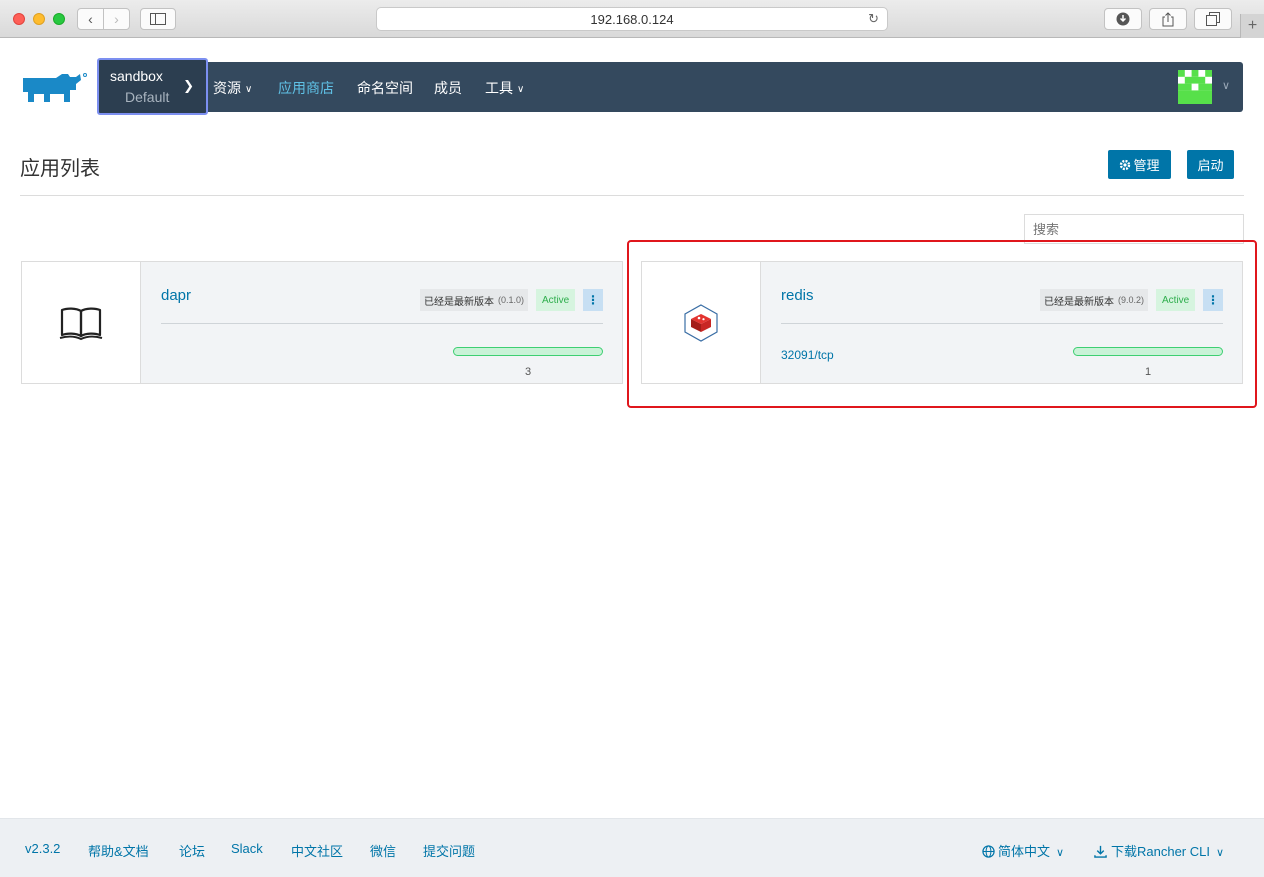  Describe the element at coordinates (192, 850) in the screenshot. I see `footer-link-forum: 论坛` at that location.